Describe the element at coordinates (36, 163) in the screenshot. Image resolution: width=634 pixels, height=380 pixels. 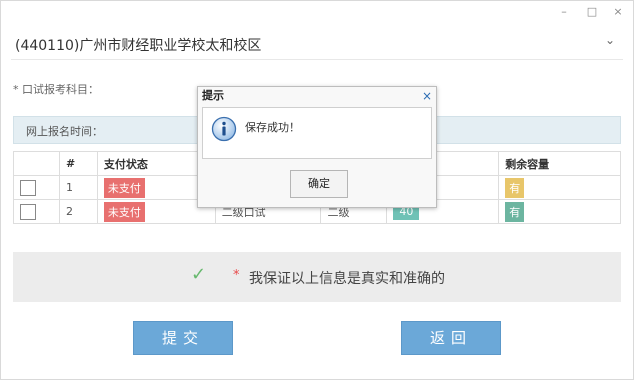
I see `header-select` at that location.